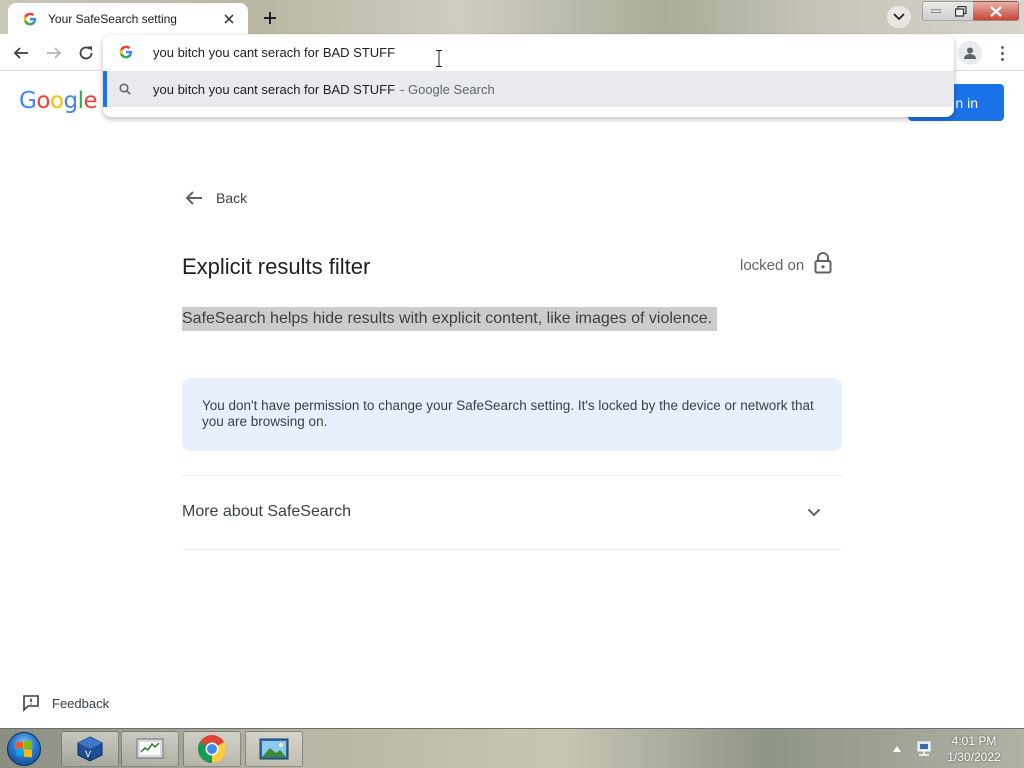  What do you see at coordinates (897, 749) in the screenshot?
I see `show-hidden-icons-icon` at bounding box center [897, 749].